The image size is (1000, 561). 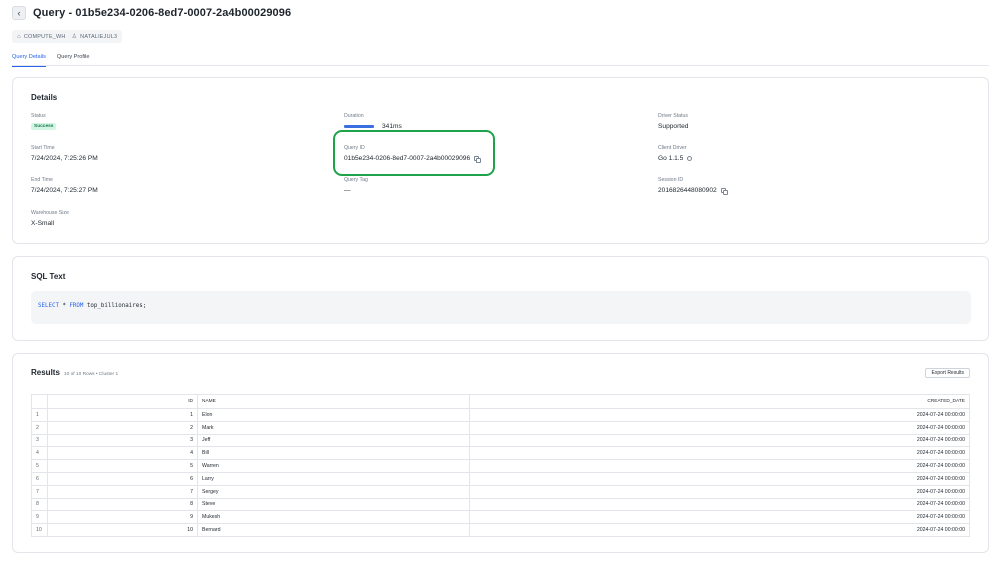 I want to click on query-tag-value: —, so click(x=347, y=190).